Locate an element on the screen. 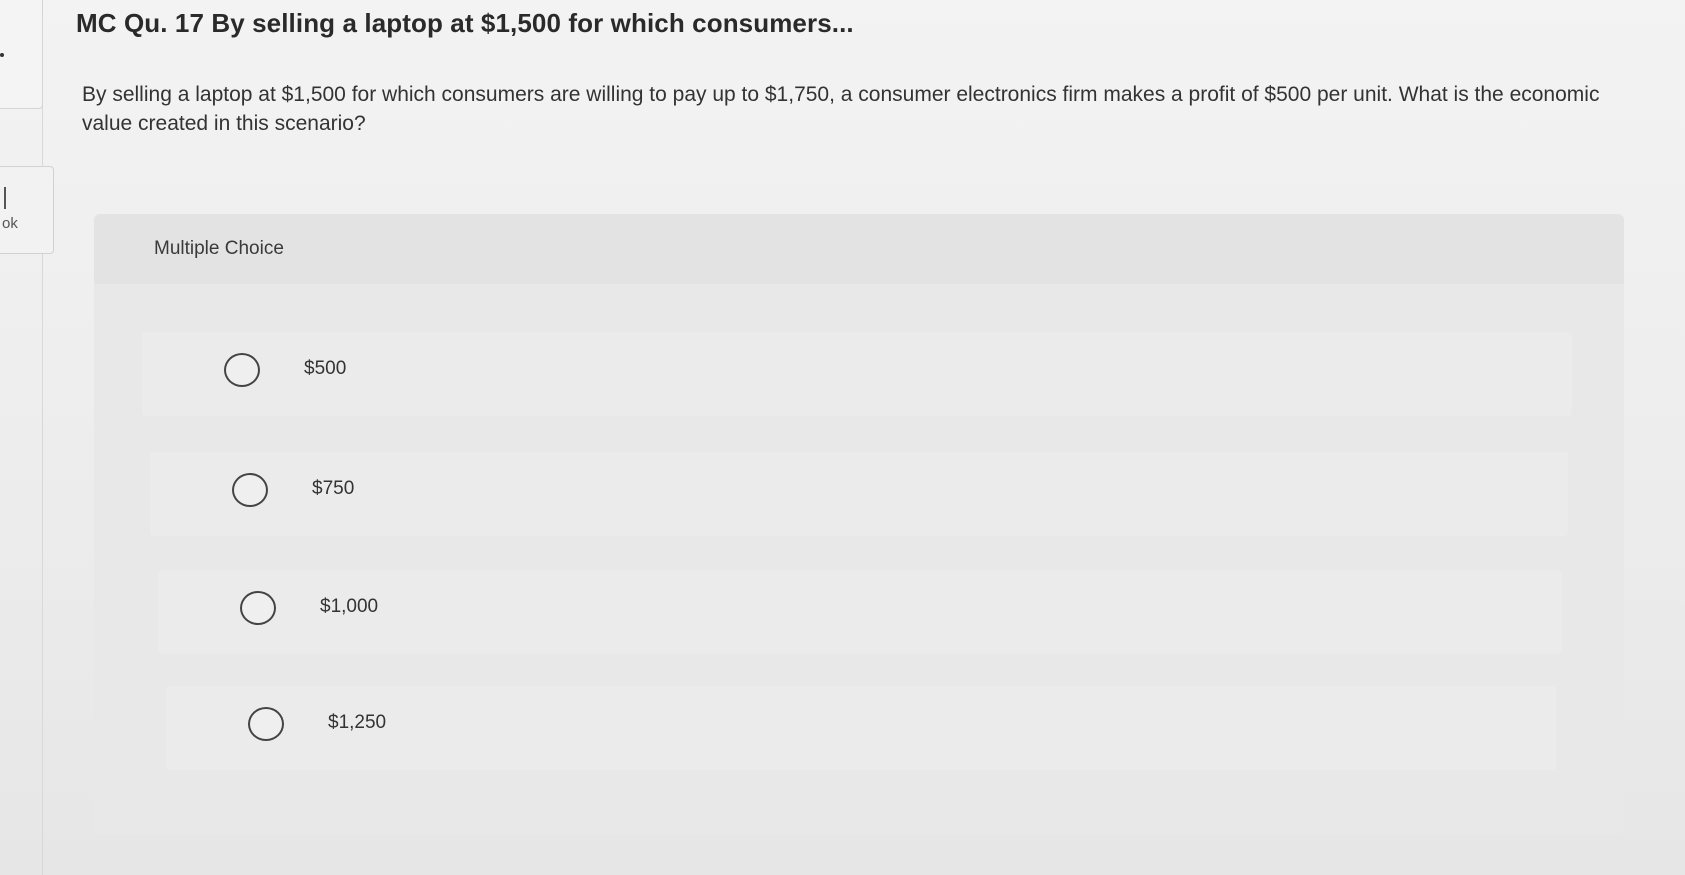 The width and height of the screenshot is (1685, 875). choice-label: $750 is located at coordinates (333, 488).